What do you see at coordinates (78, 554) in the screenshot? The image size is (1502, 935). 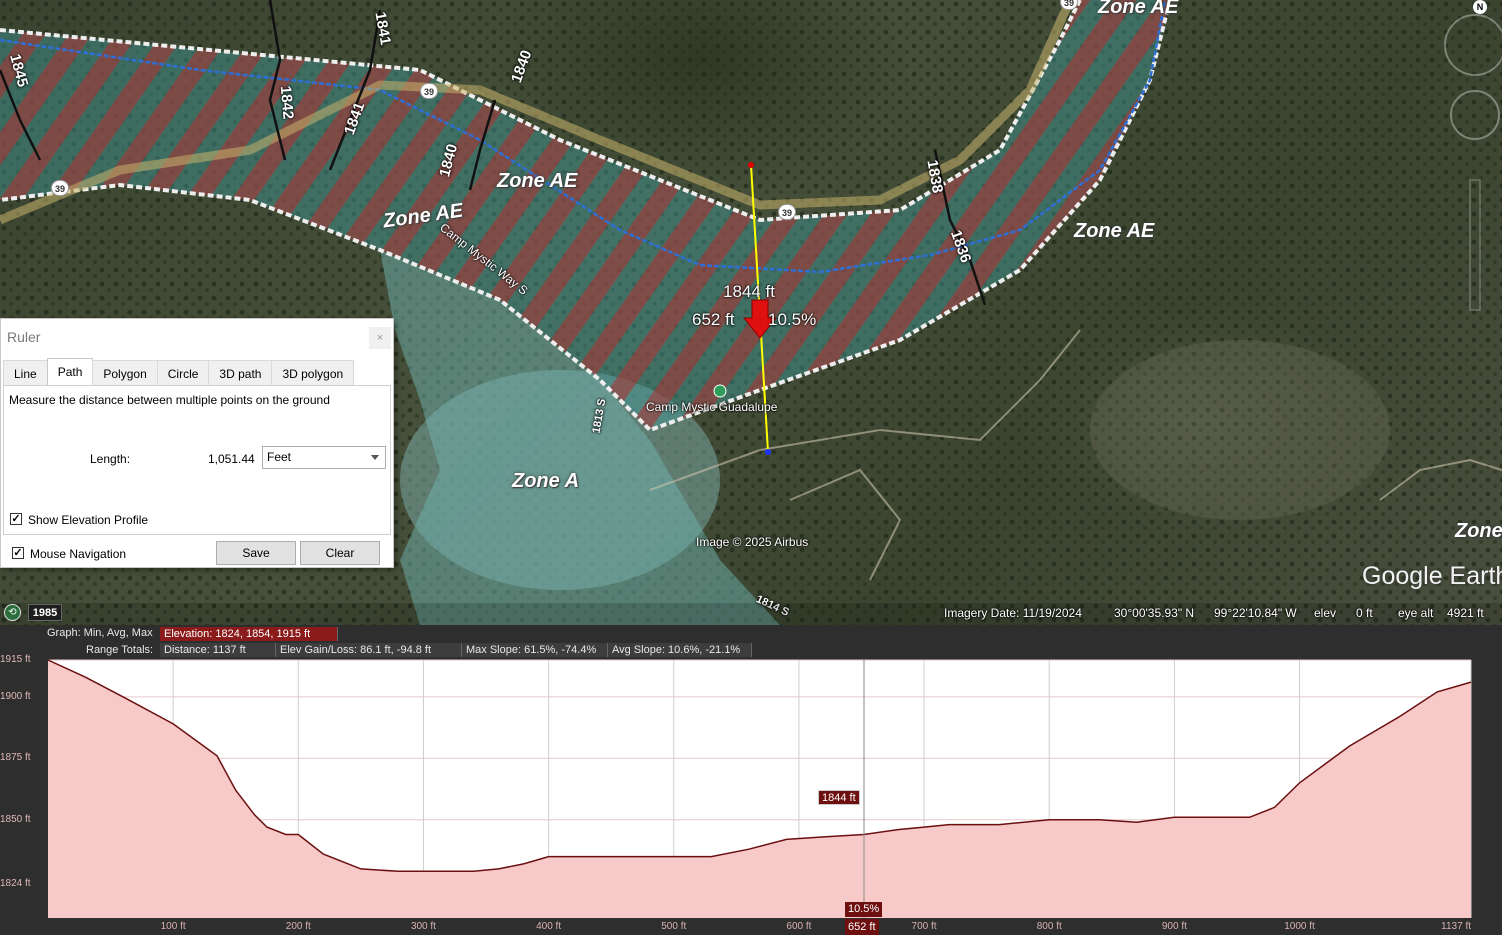 I see `mouse-navigation-label: Mouse Navigation` at bounding box center [78, 554].